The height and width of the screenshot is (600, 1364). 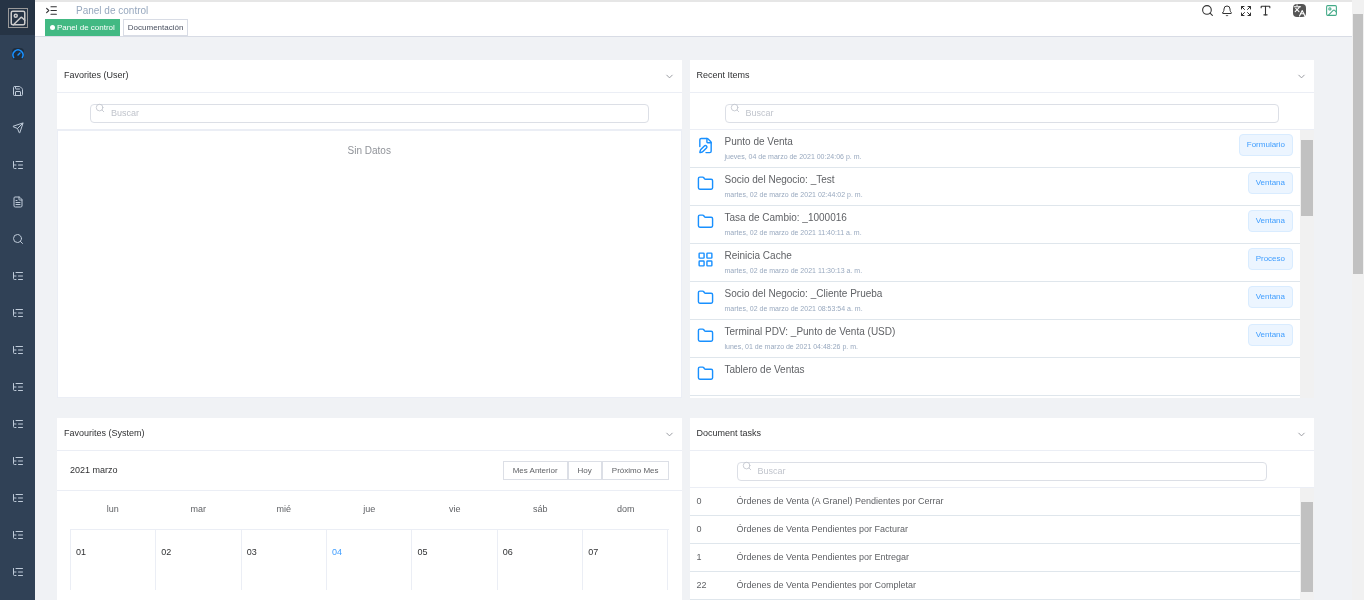 What do you see at coordinates (1227, 10) in the screenshot?
I see `bell-icon` at bounding box center [1227, 10].